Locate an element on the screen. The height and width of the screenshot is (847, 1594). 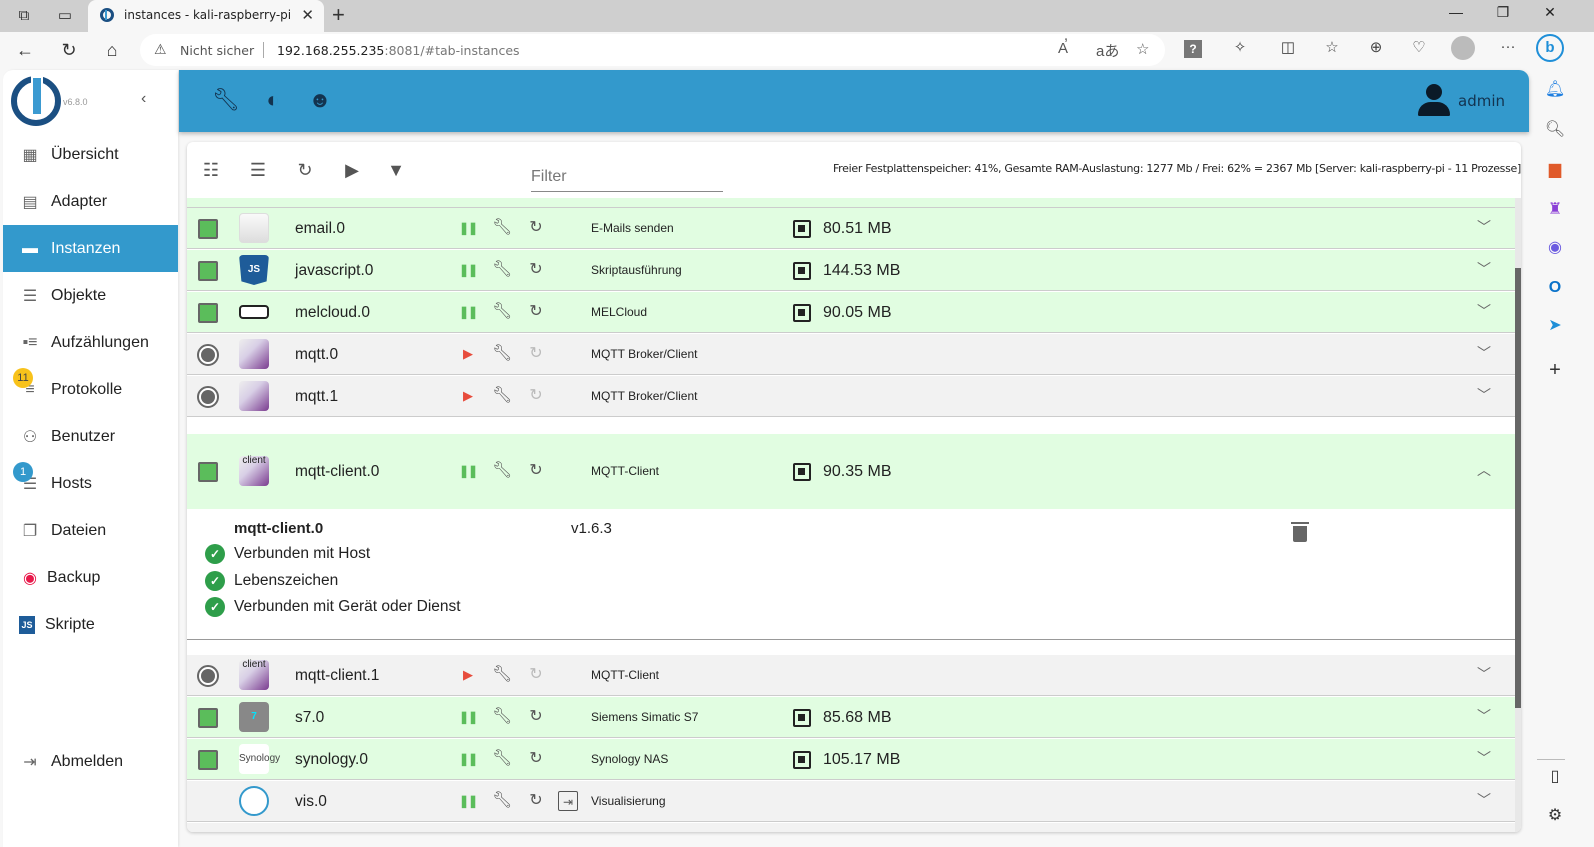
iobroker-logo is located at coordinates (36, 101).